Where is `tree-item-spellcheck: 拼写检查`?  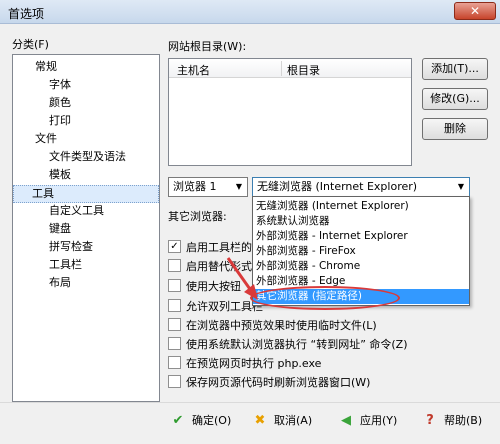 tree-item-spellcheck: 拼写检查 is located at coordinates (71, 247).